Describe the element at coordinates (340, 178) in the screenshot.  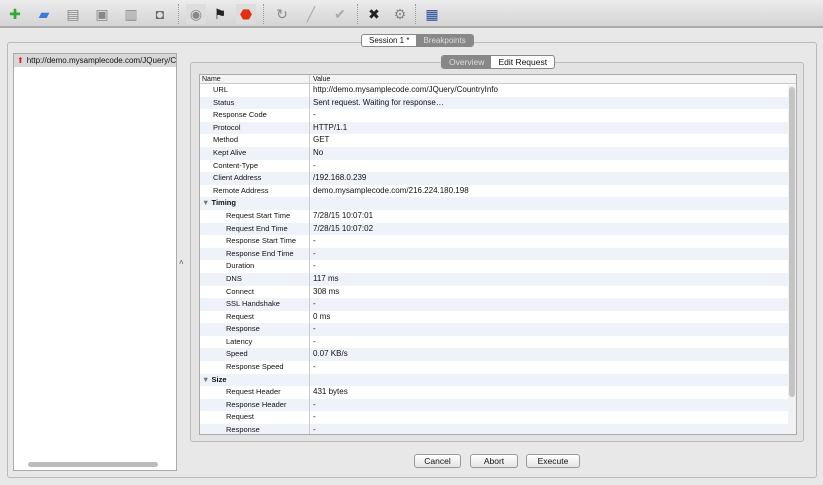
I see `row-value: /192.168.0.239` at that location.